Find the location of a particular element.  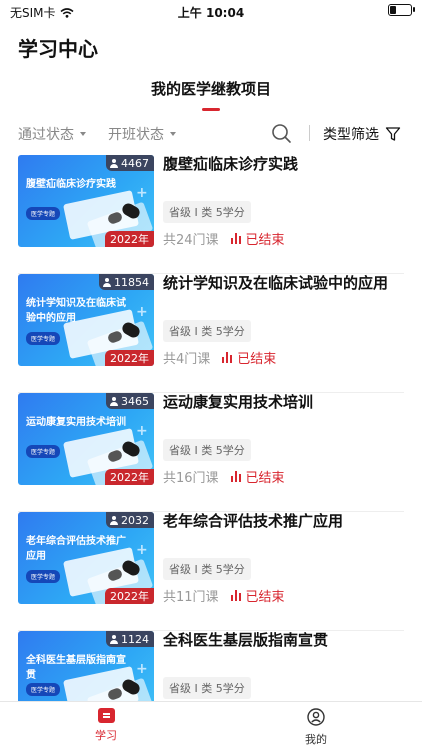

cover-image: + 腹壁疝临床诊疗实践 医学专题 4467 2022年 is located at coordinates (86, 201).